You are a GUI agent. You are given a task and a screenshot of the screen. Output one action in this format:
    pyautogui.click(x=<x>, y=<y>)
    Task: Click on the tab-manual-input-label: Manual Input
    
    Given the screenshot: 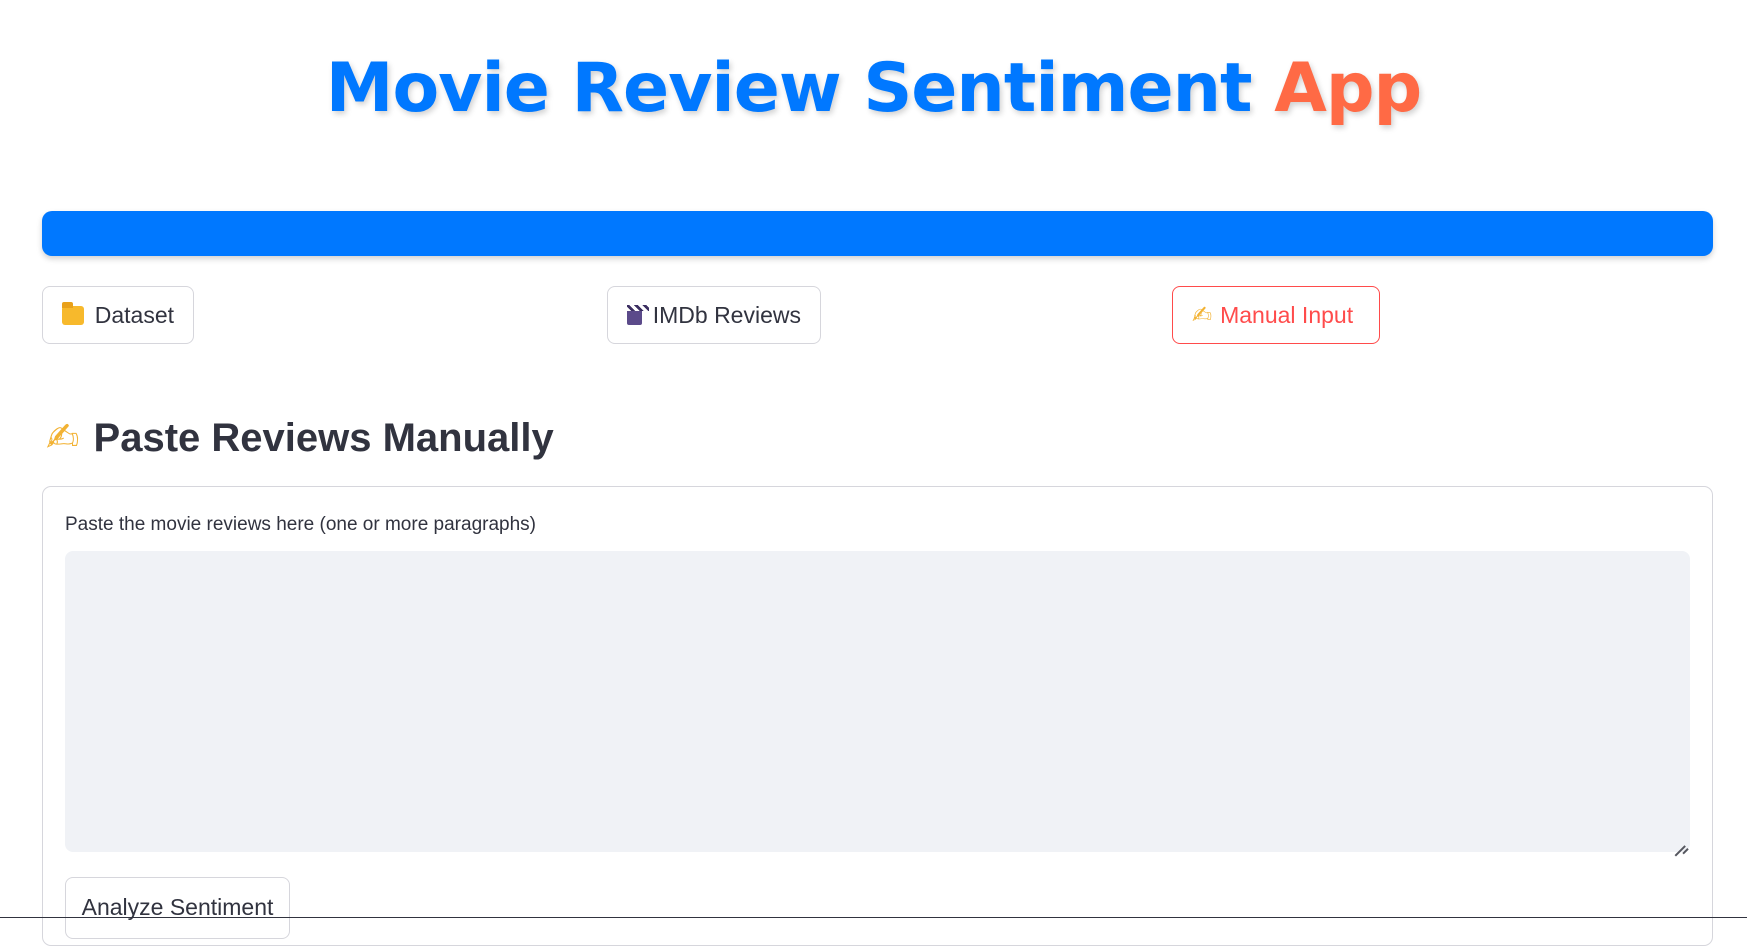 What is the action you would take?
    pyautogui.click(x=1287, y=314)
    